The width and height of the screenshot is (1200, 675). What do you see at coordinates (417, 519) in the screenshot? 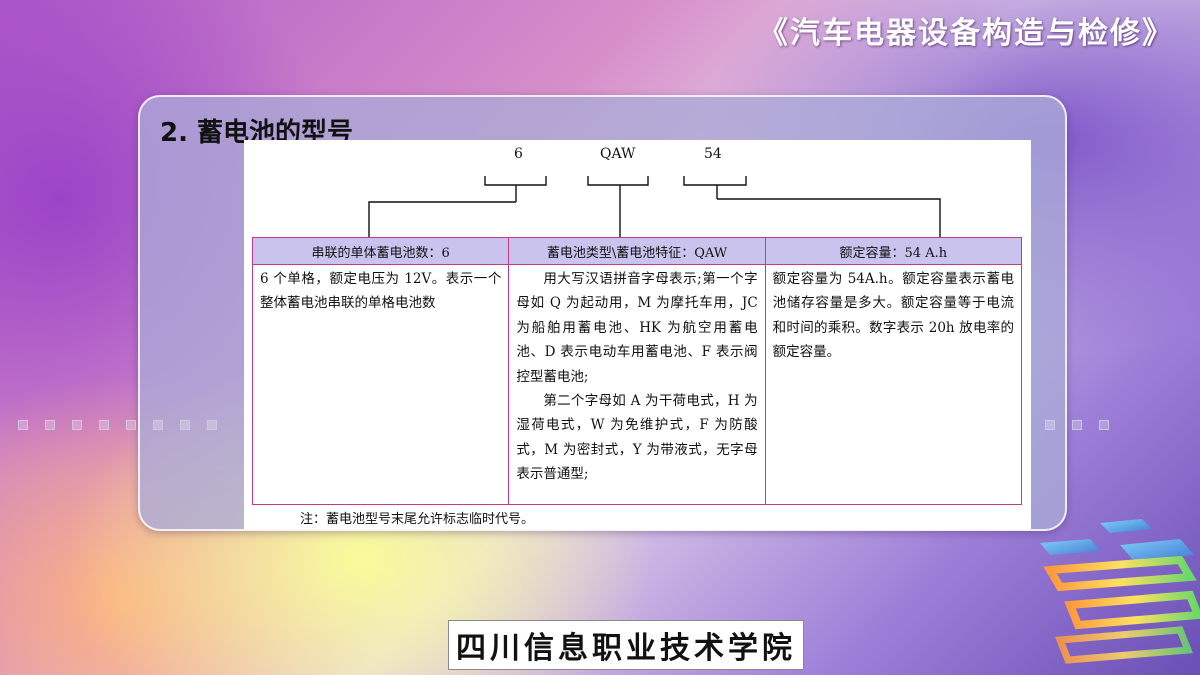
I see `model-note: 注：蓄电池型号末尾允许标志临时代号。` at bounding box center [417, 519].